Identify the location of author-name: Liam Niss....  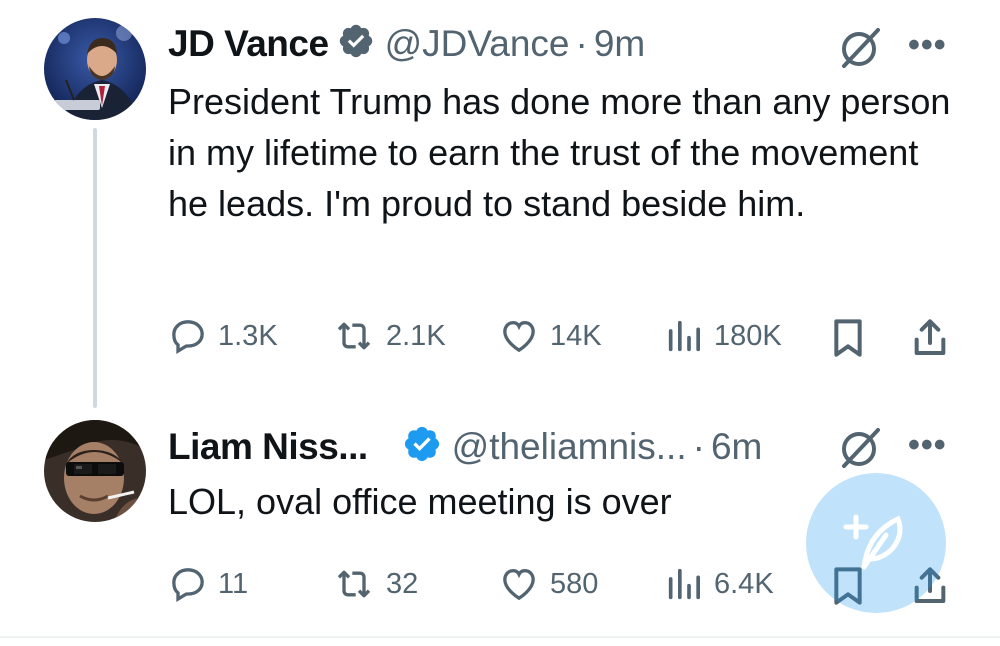
(268, 447).